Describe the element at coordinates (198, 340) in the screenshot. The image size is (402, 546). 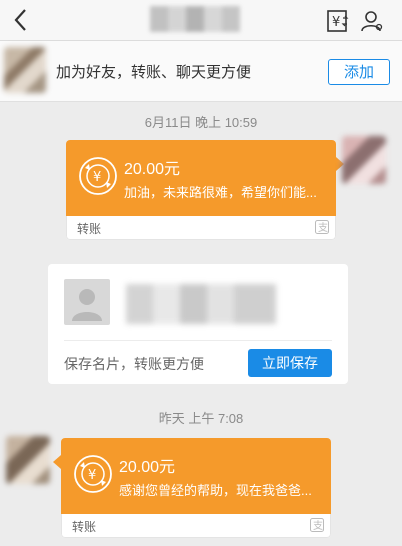
I see `divider` at that location.